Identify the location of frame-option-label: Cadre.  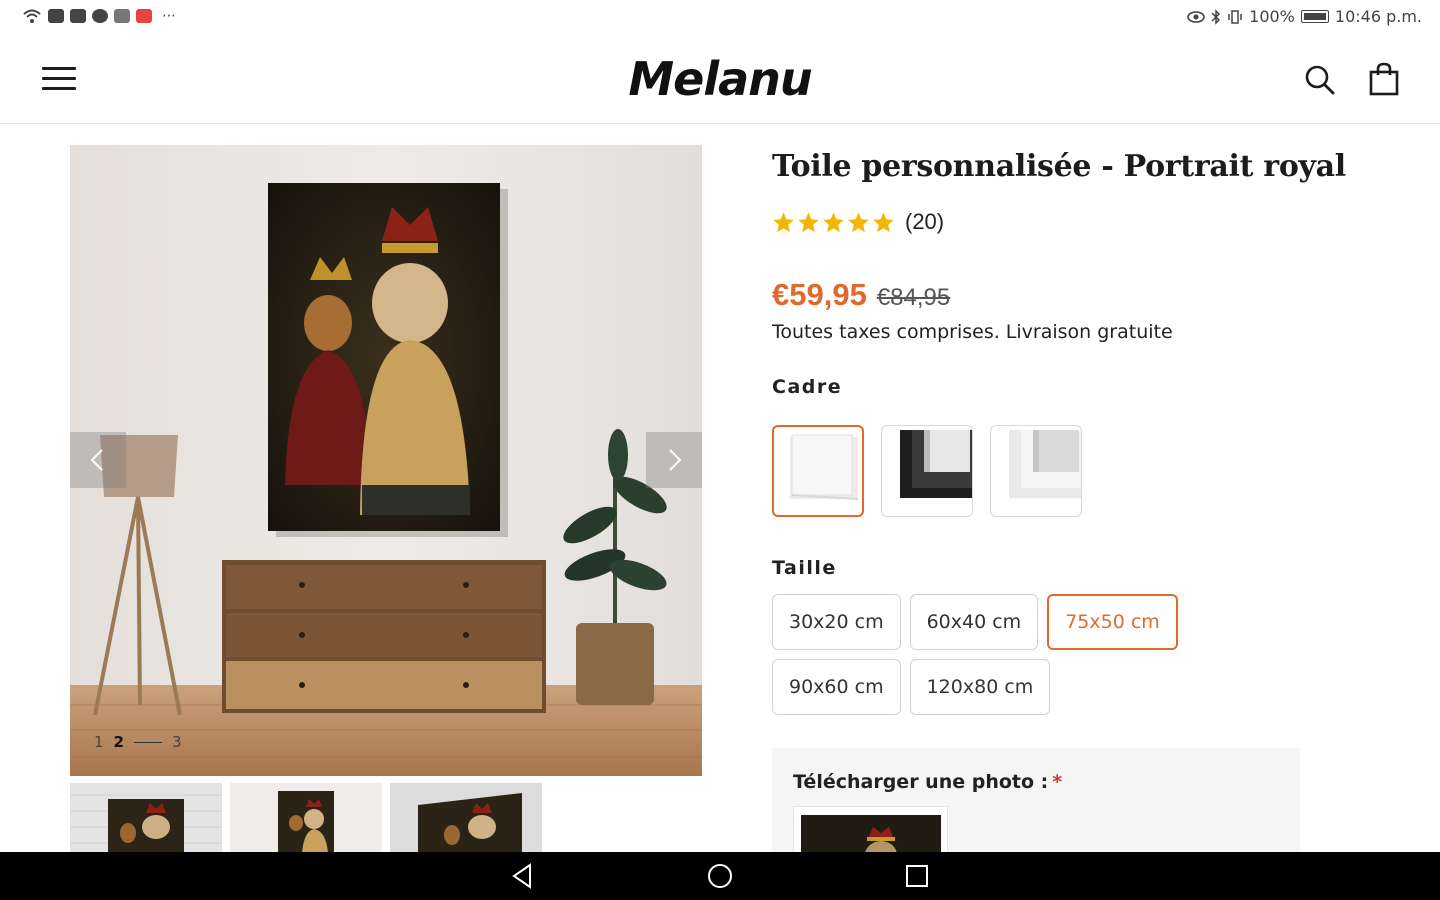
(807, 387).